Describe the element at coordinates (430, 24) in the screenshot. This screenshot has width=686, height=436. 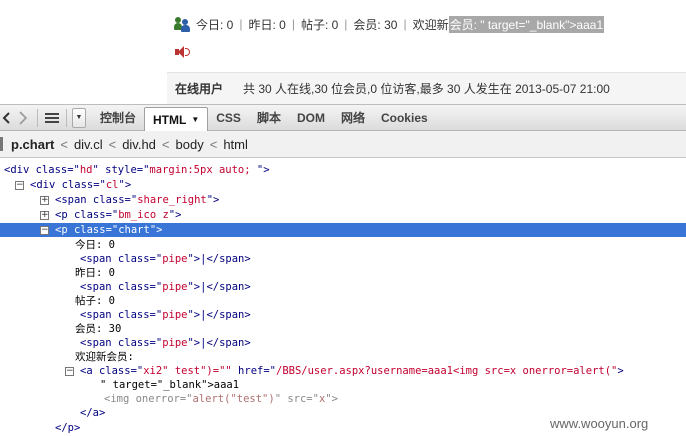
I see `welcome-prefix: 欢迎新` at that location.